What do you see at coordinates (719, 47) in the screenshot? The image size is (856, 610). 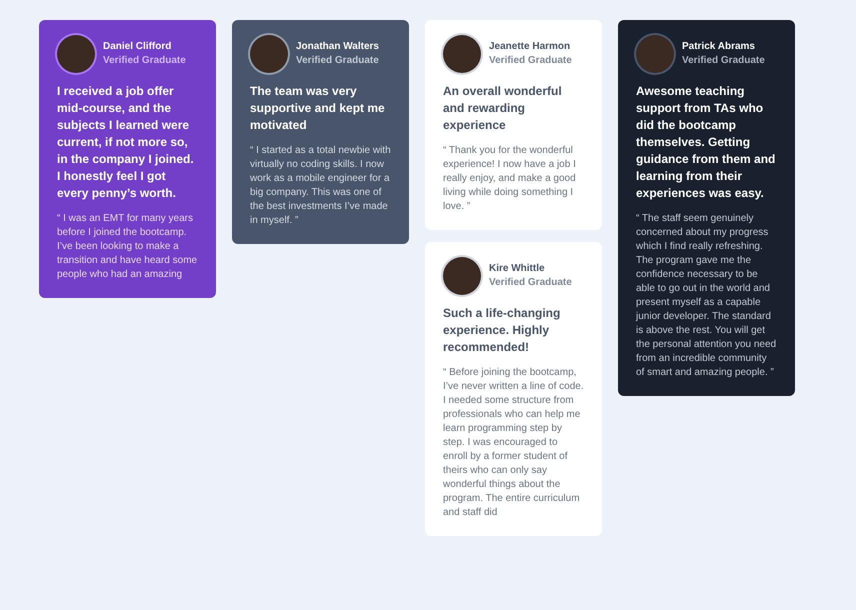 I see `person-name: Patrick Abrams` at bounding box center [719, 47].